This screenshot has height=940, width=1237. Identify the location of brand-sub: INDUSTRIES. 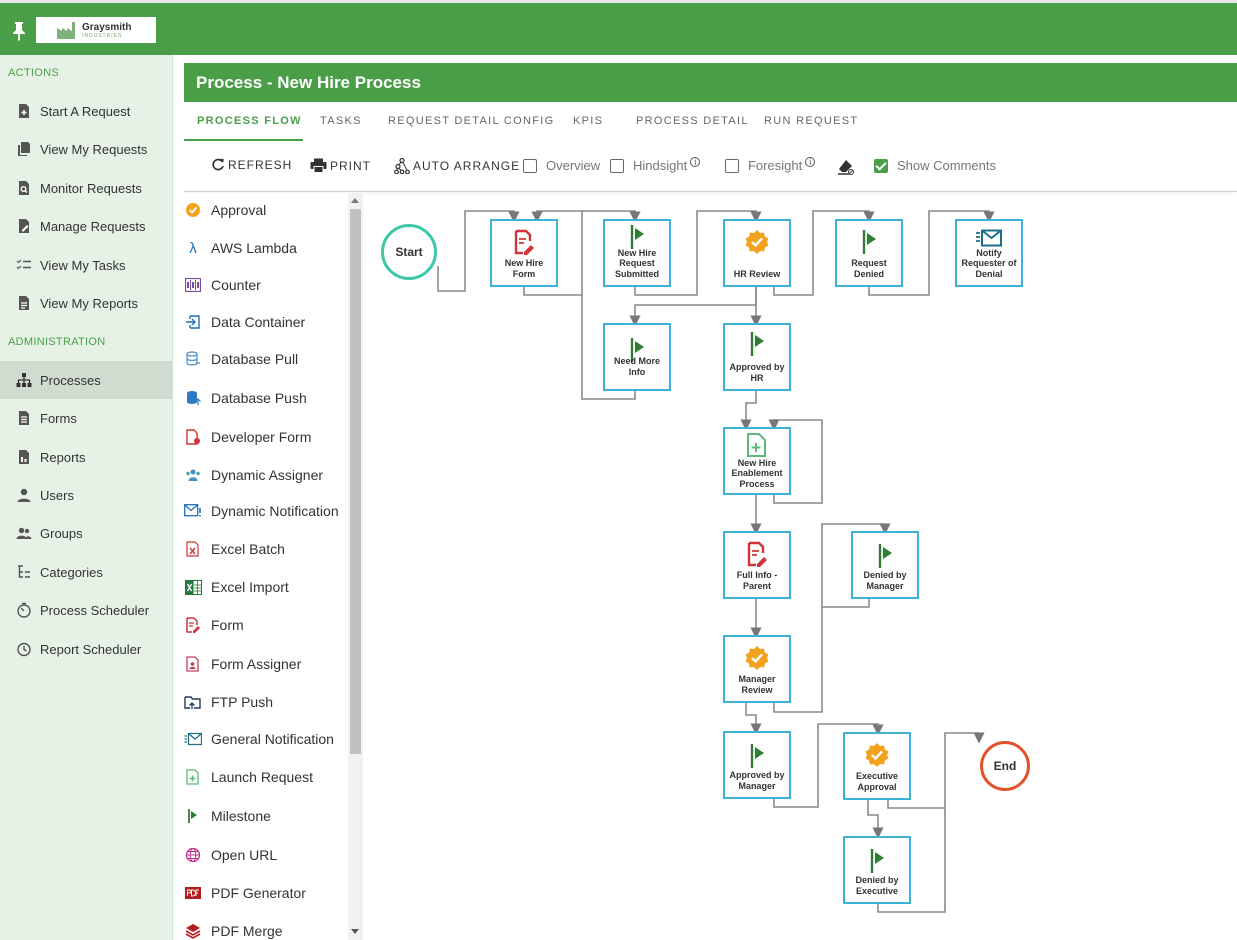
(102, 36).